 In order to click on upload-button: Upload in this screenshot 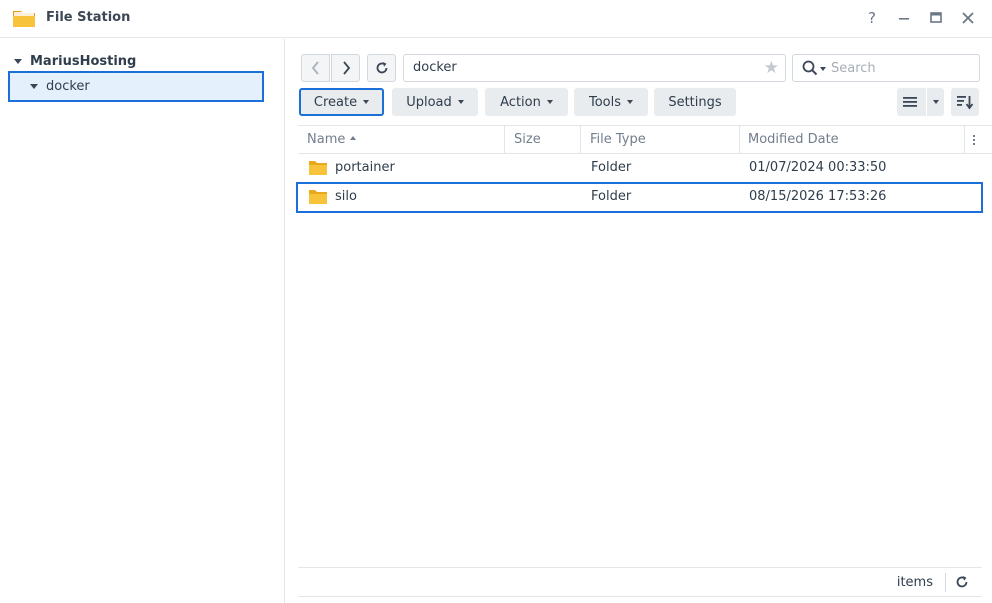, I will do `click(435, 102)`.